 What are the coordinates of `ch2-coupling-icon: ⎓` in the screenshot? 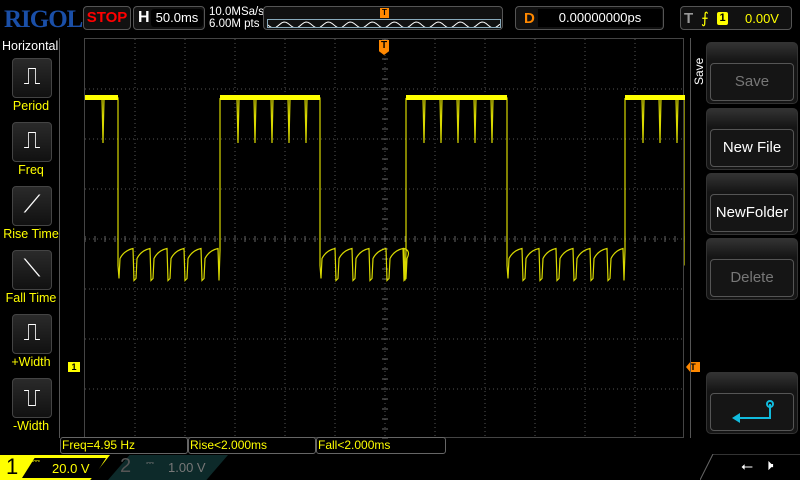 It's located at (150, 463).